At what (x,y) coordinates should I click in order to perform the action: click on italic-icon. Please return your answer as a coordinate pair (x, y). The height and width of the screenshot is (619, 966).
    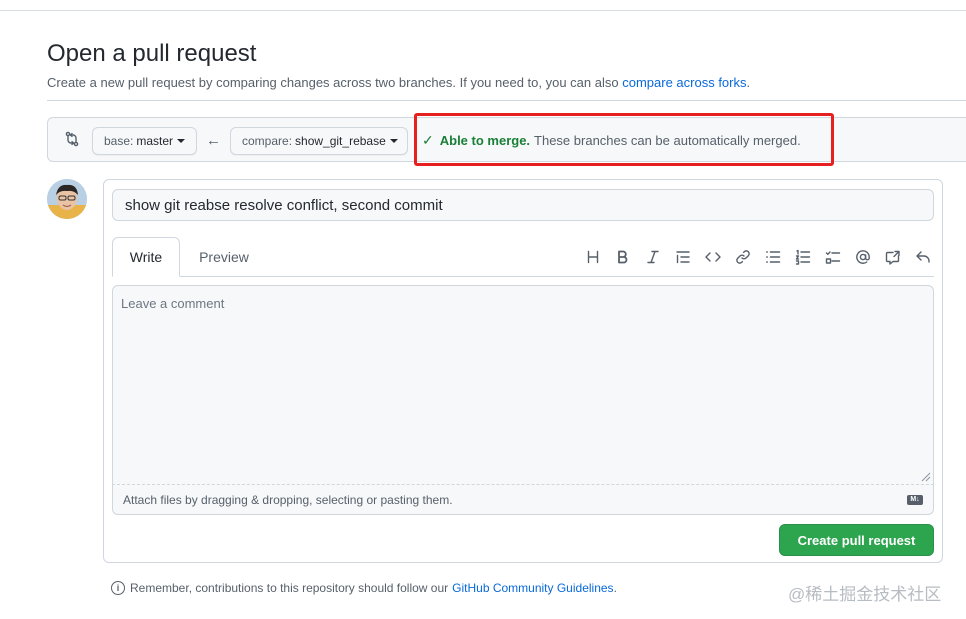
    Looking at the image, I should click on (653, 257).